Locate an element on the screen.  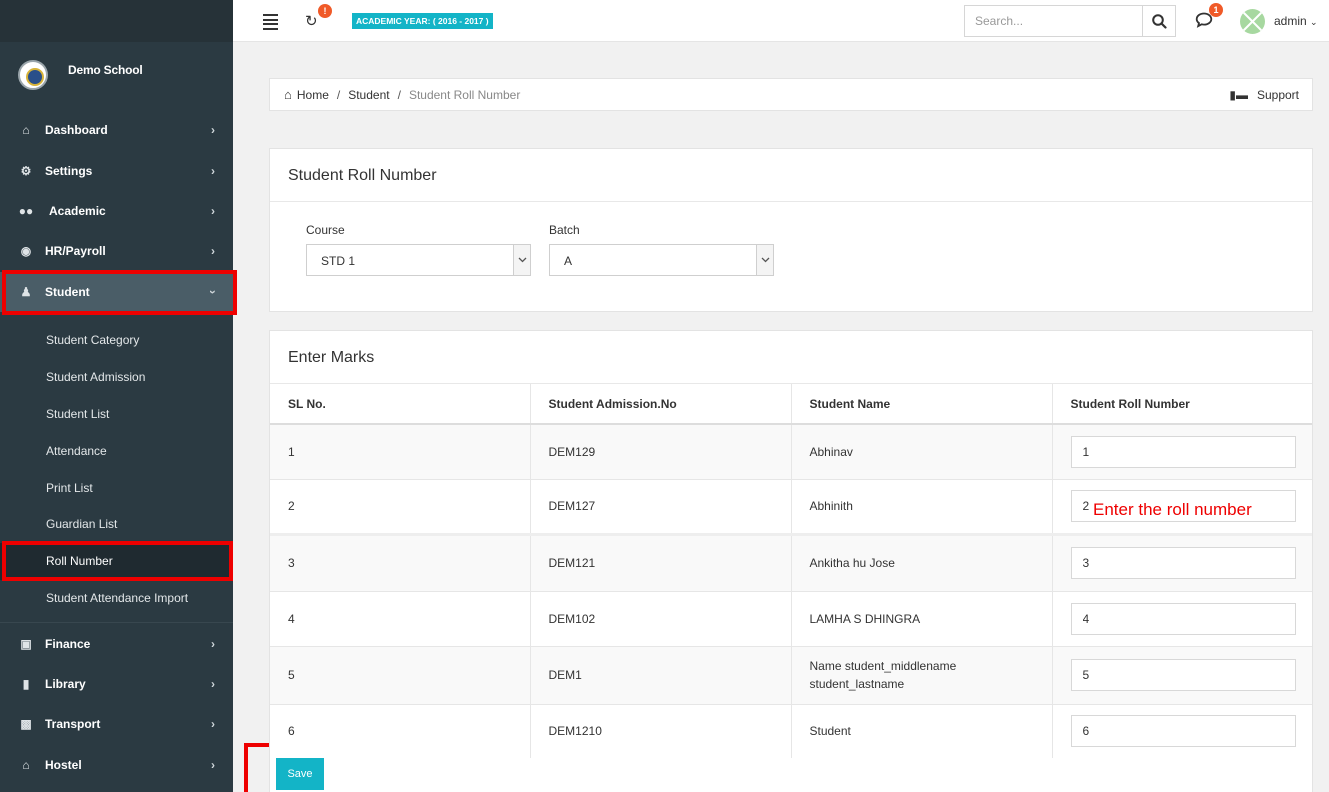
batch-value: A is located at coordinates (568, 261).